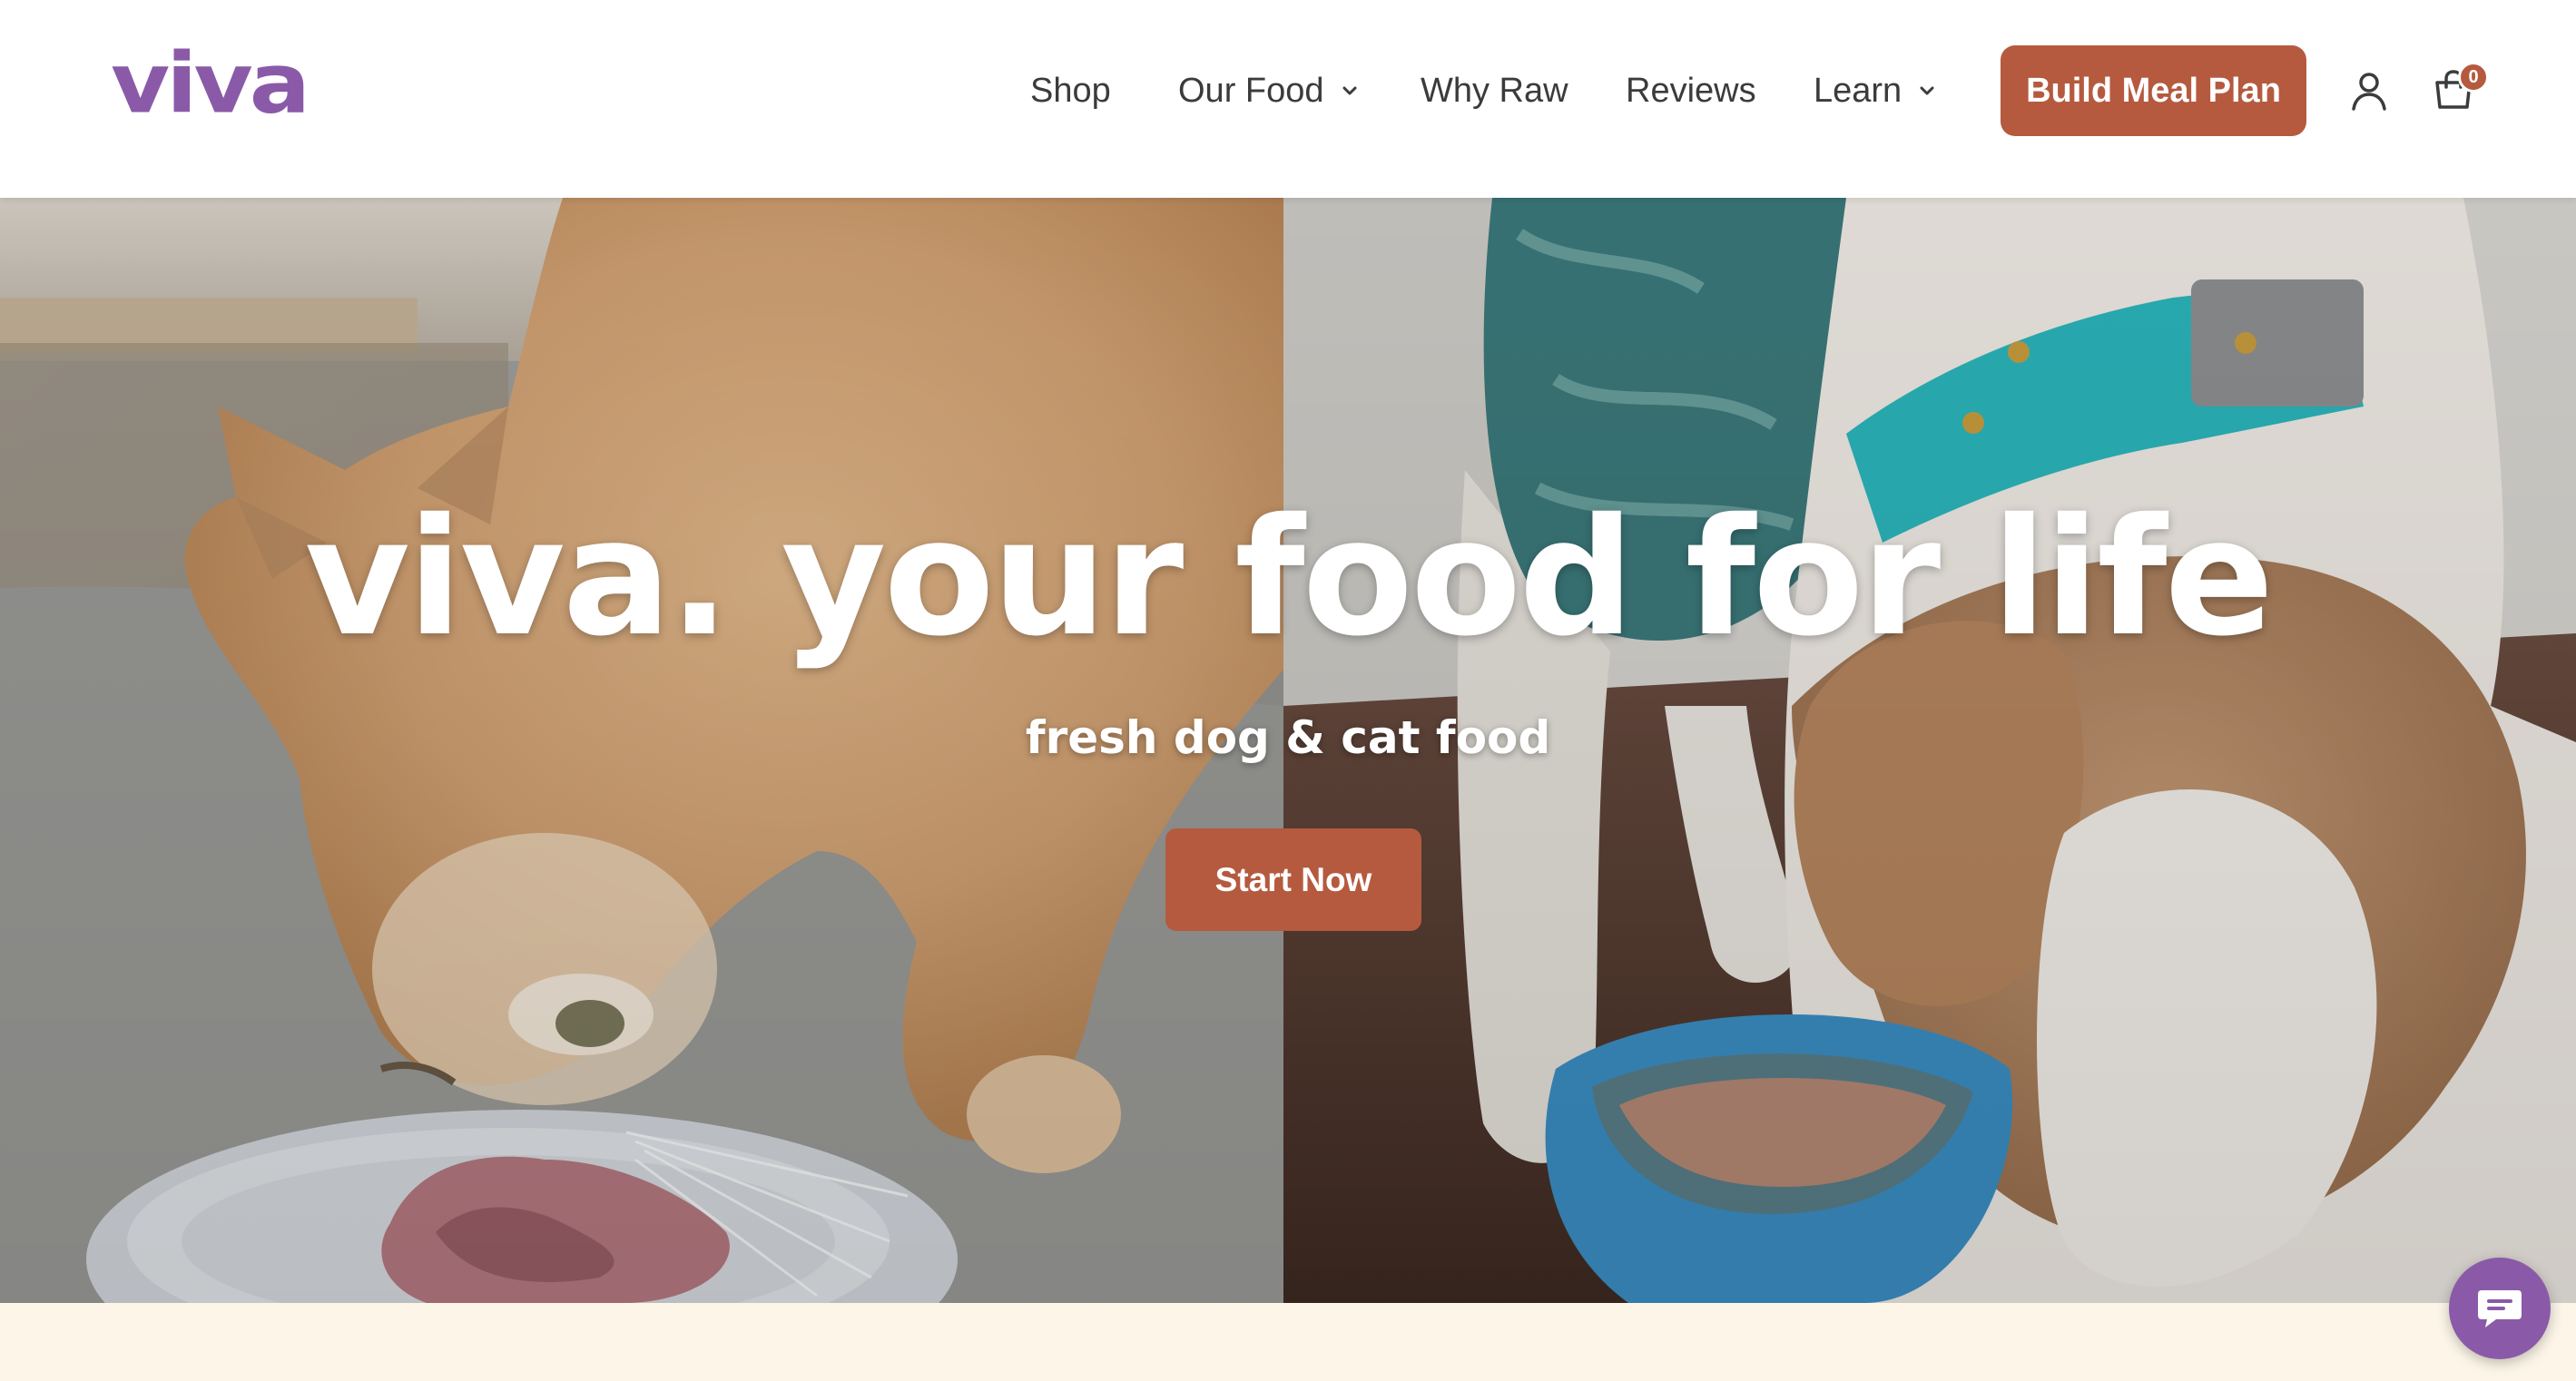 Image resolution: width=2576 pixels, height=1381 pixels. I want to click on next-section-band, so click(1288, 1342).